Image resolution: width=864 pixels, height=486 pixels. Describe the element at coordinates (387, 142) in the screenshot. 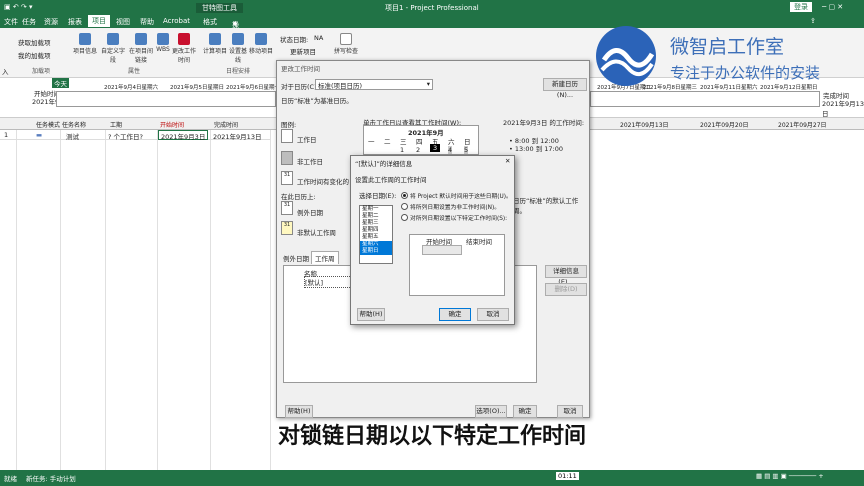

I see `weekday: 二` at that location.